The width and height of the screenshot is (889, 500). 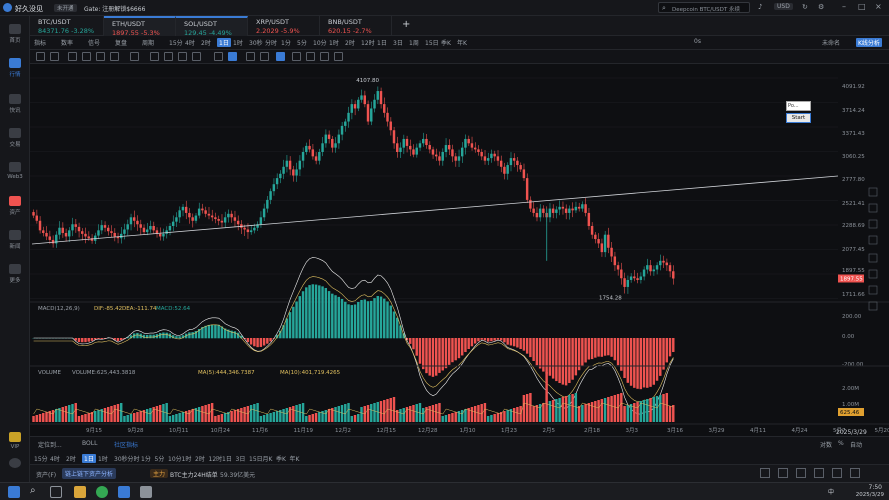 What do you see at coordinates (406, 24) in the screenshot?
I see `add-tab-icon: +` at bounding box center [406, 24].